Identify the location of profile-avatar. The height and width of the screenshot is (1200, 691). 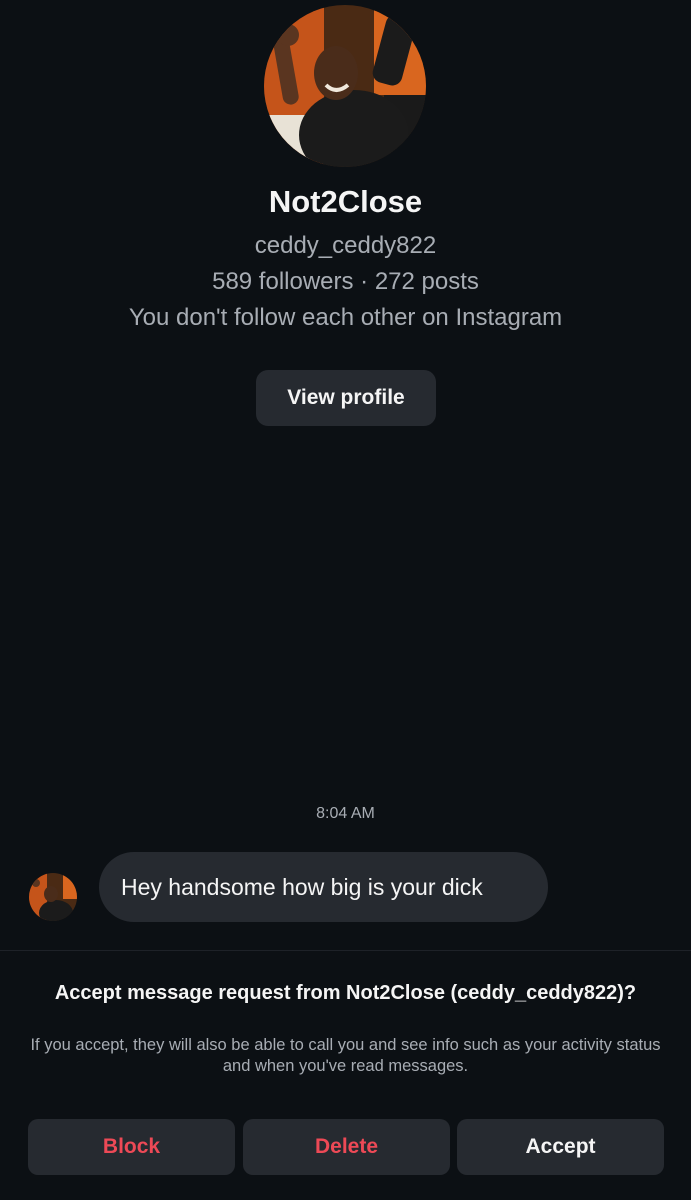
(345, 86).